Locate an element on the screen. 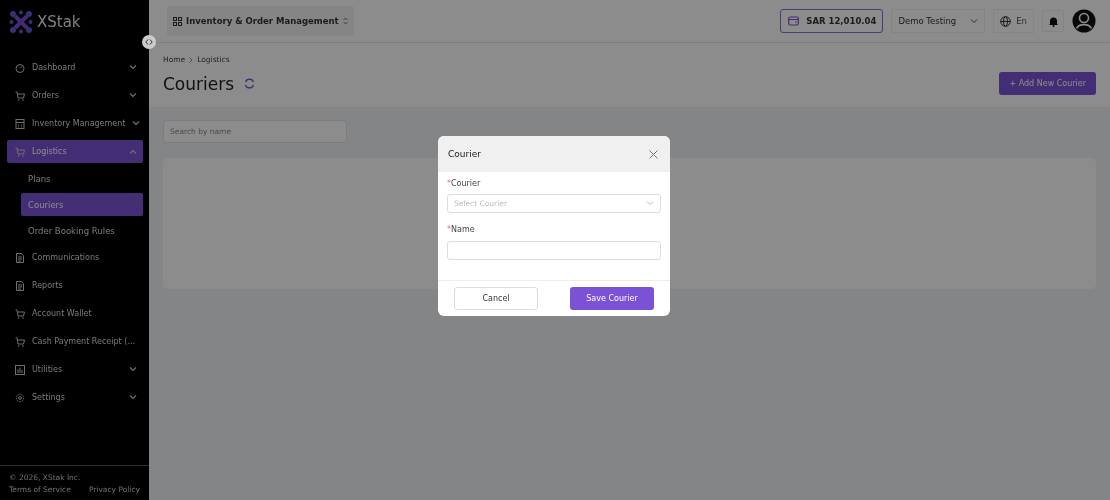 The image size is (1110, 500). dialog-title: Courier is located at coordinates (464, 154).